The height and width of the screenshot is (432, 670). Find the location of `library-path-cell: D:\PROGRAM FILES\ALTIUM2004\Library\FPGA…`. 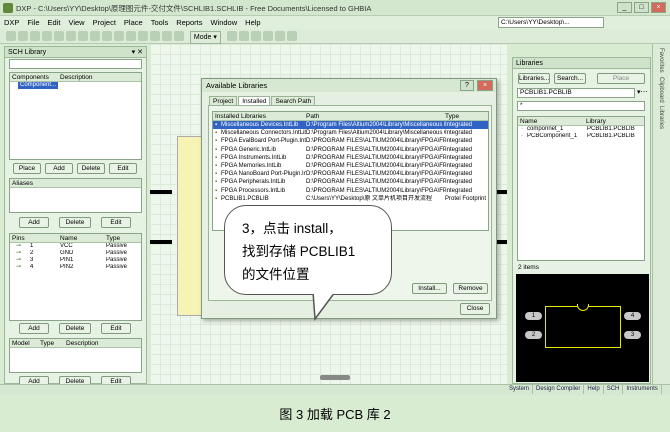

library-path-cell: D:\PROGRAM FILES\ALTIUM2004\Library\FPGA… is located at coordinates (375, 182).